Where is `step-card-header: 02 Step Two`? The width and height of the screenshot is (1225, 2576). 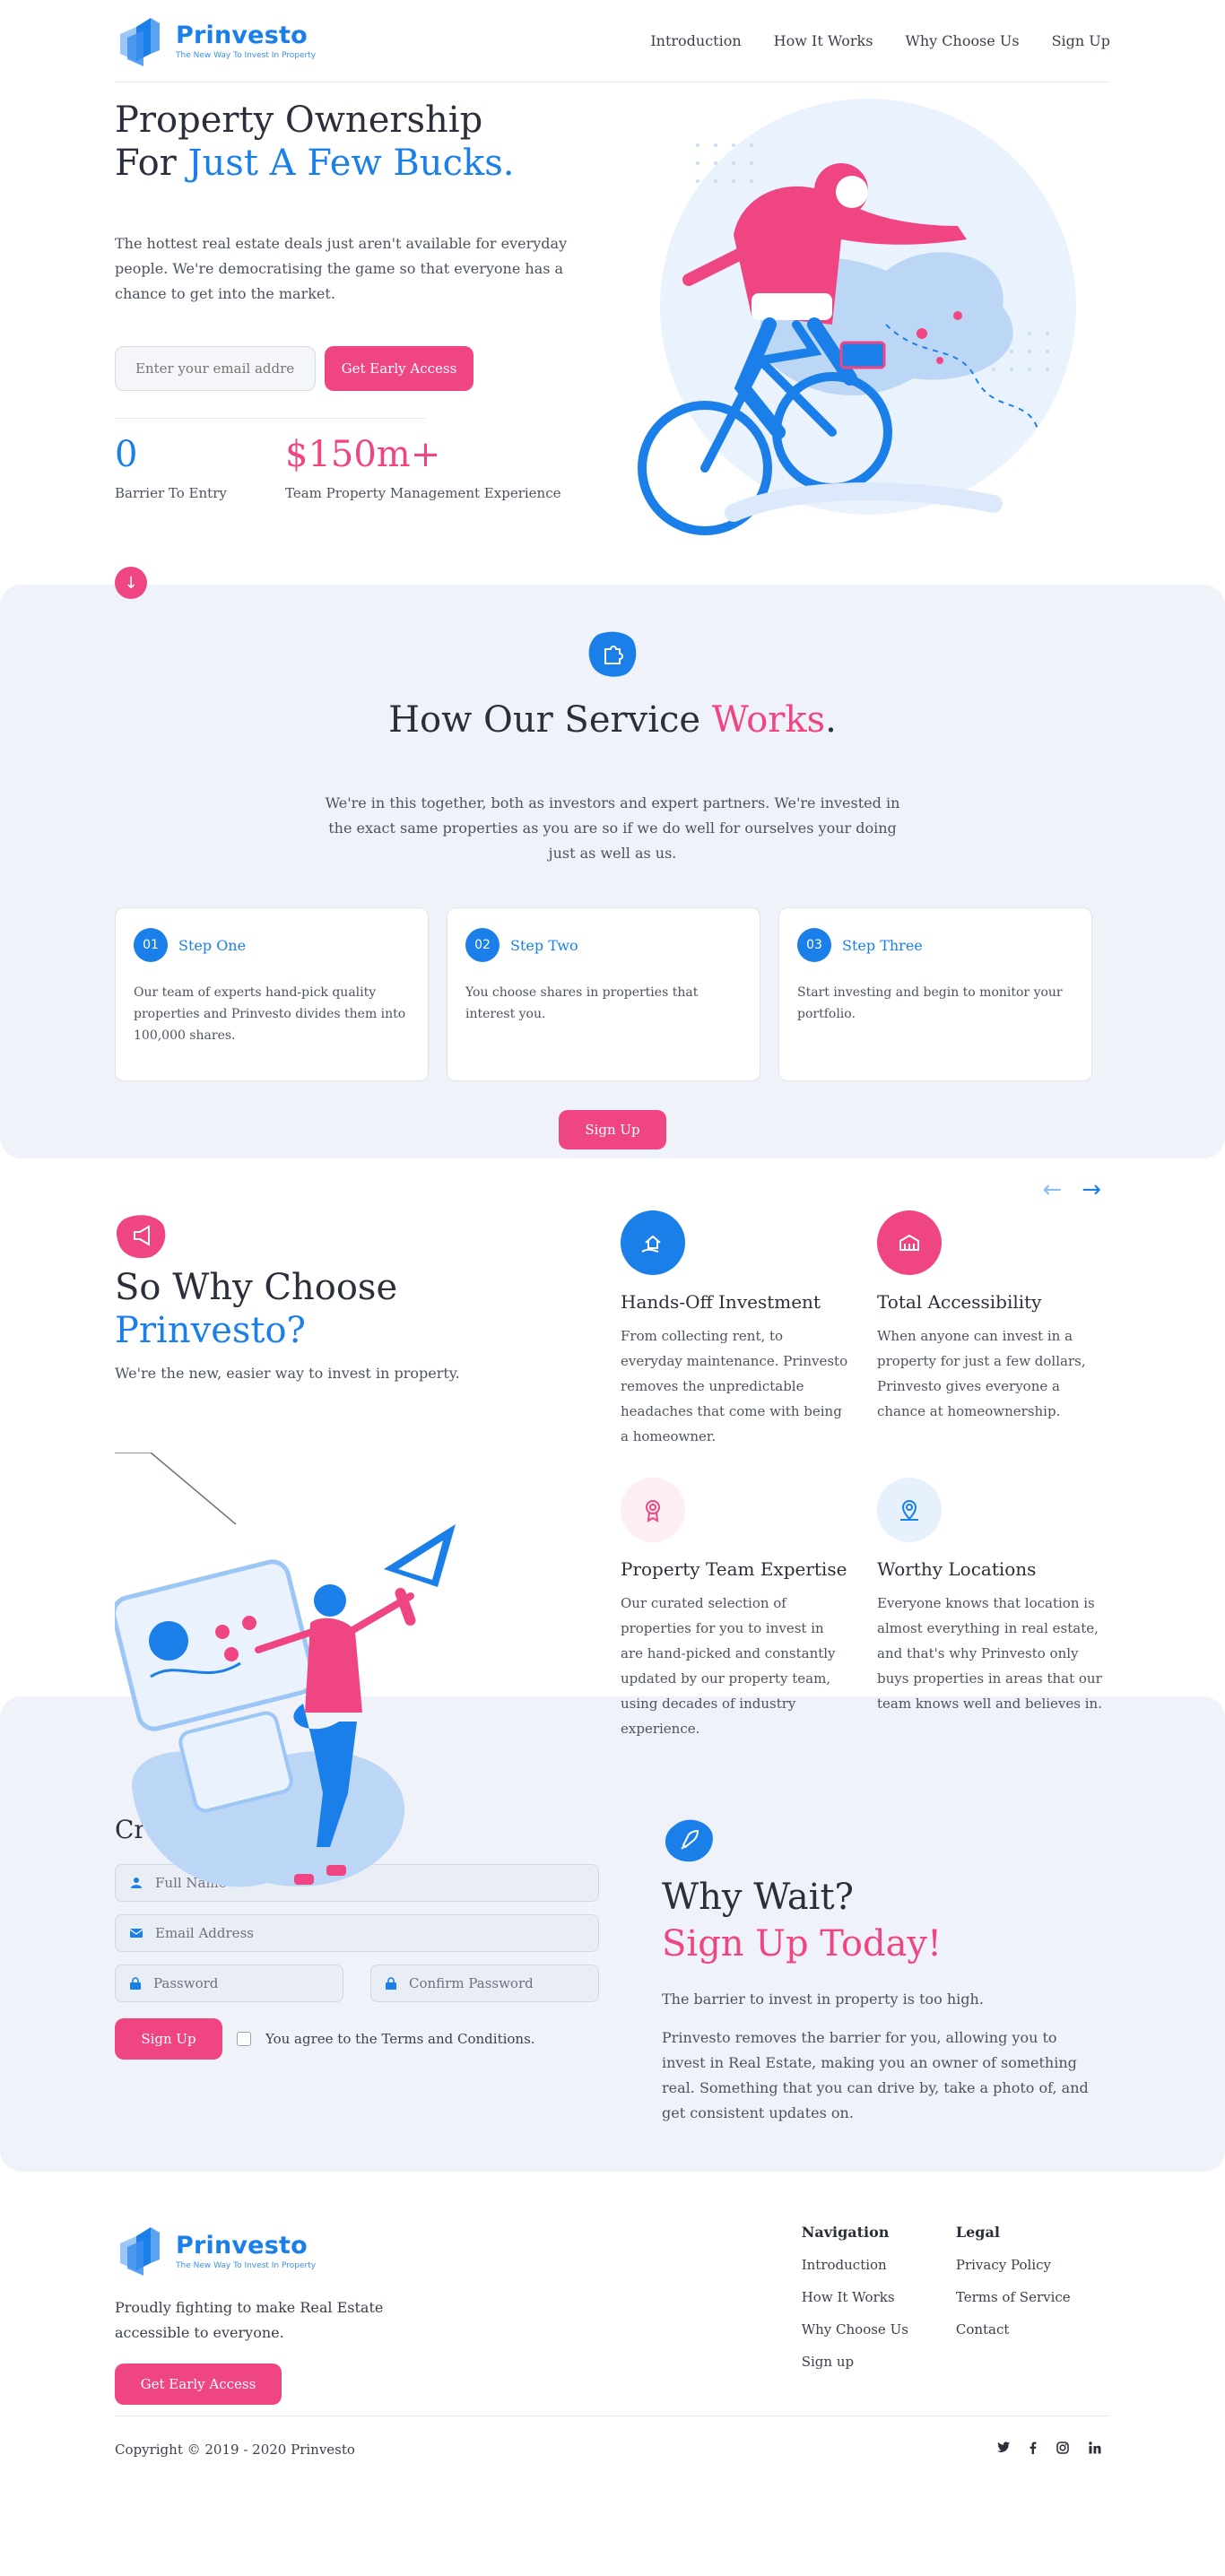 step-card-header: 02 Step Two is located at coordinates (603, 945).